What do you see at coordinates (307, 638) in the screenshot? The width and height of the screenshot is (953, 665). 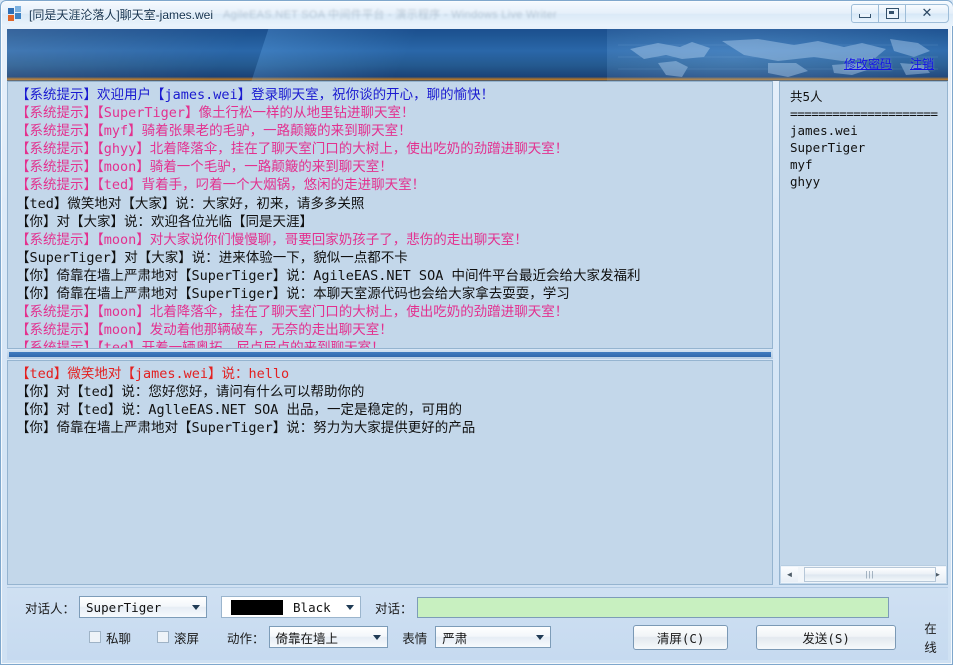 I see `action-select-value: 倚靠在墙上` at bounding box center [307, 638].